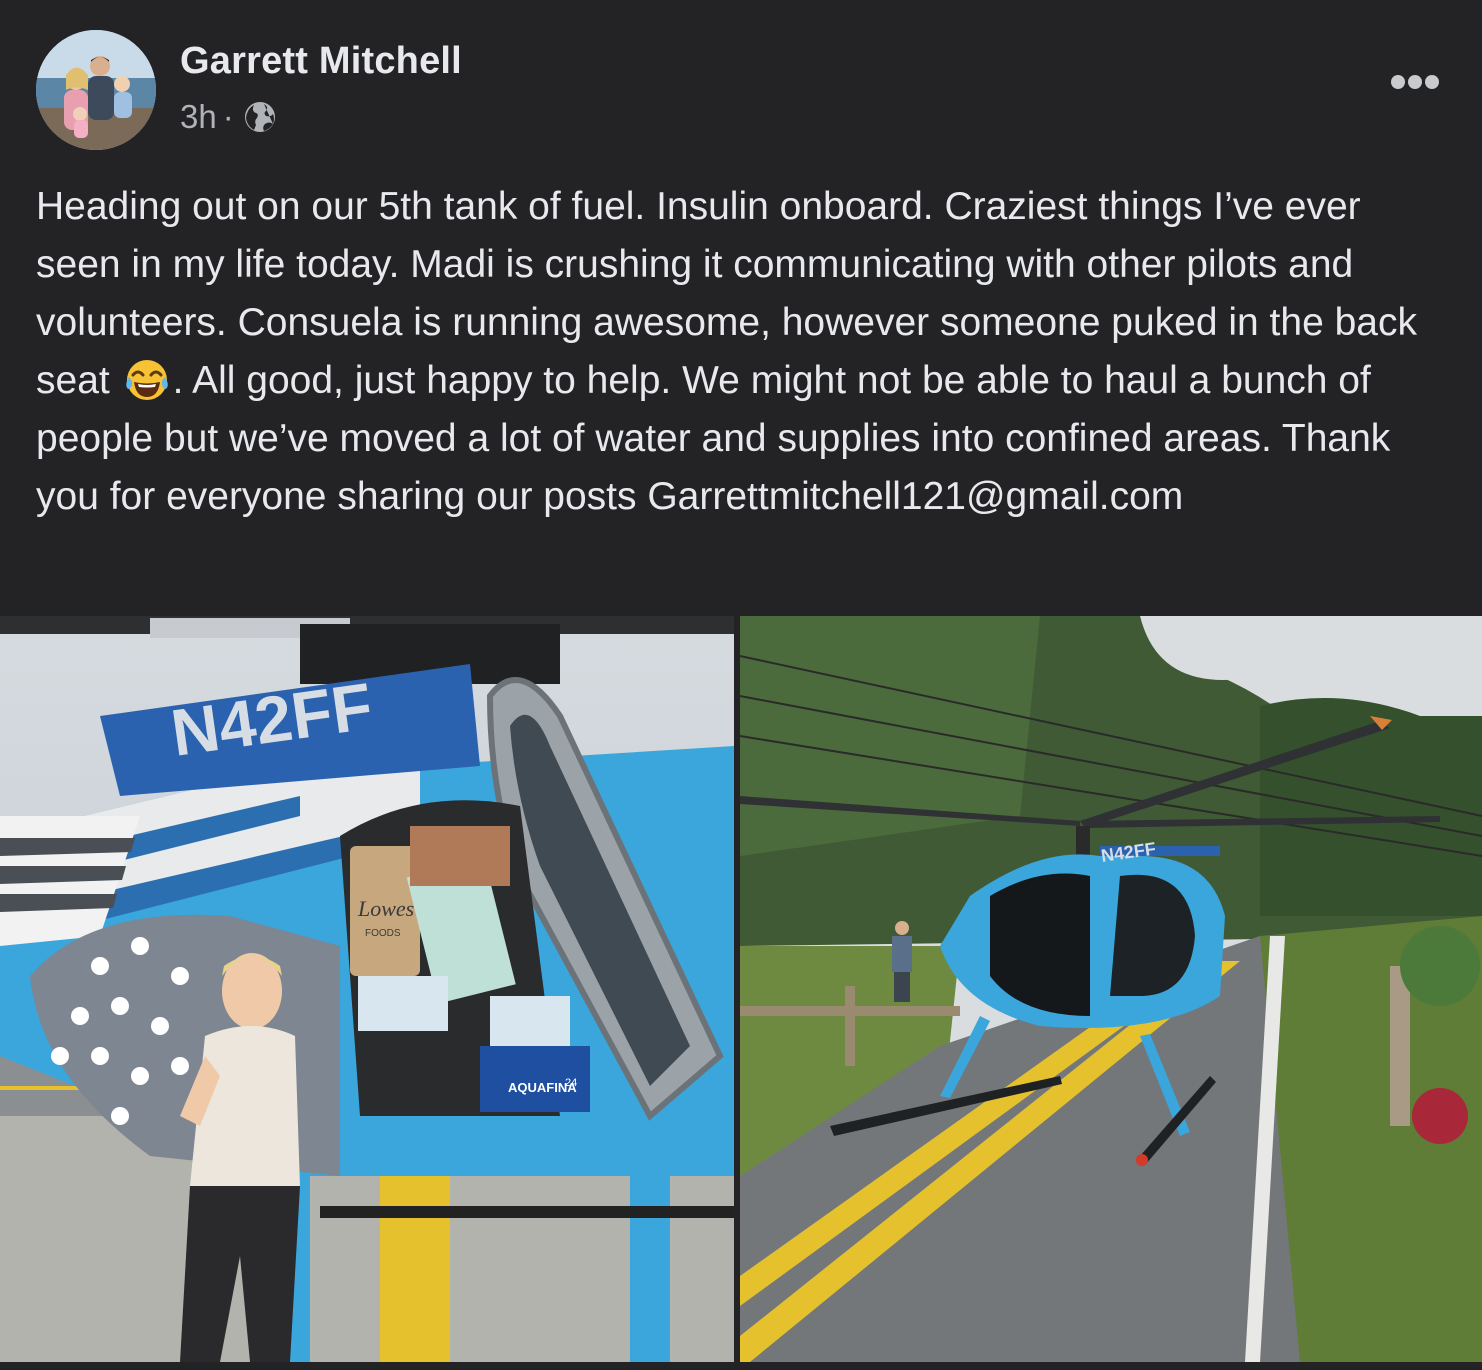  I want to click on post-timestamp: 3h, so click(198, 117).